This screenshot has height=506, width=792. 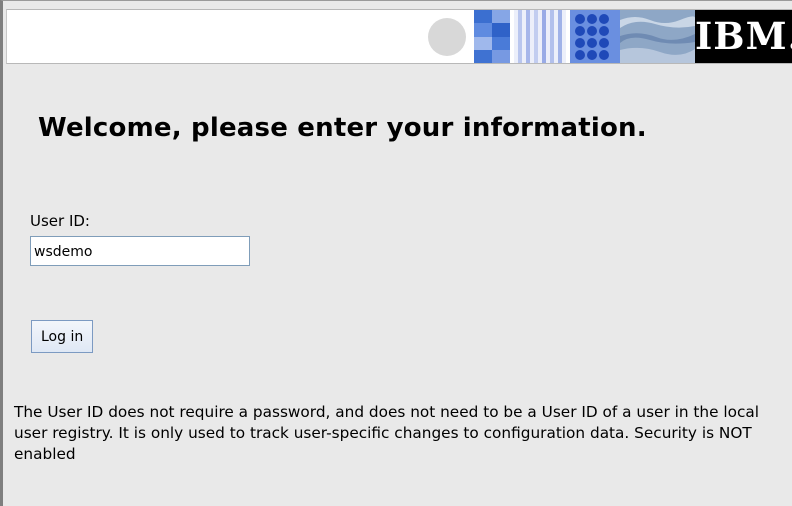 What do you see at coordinates (743, 36) in the screenshot?
I see `ibm-logo: IBM.` at bounding box center [743, 36].